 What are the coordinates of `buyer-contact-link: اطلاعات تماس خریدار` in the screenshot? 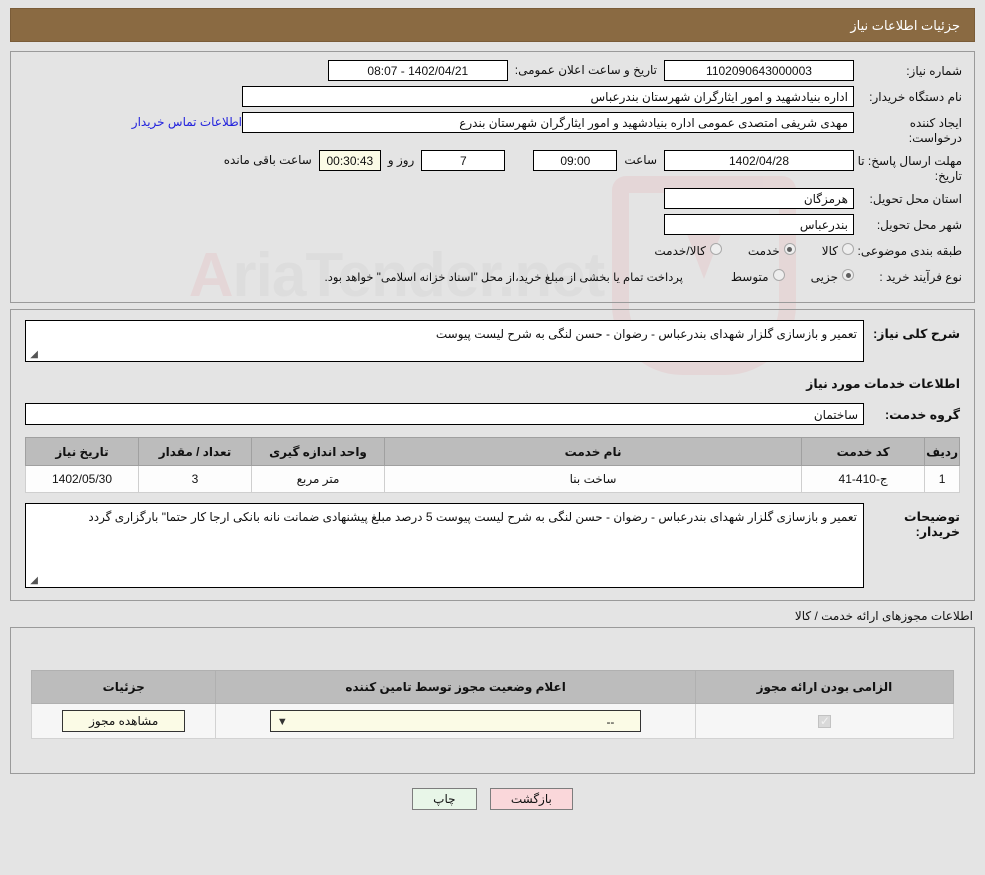 It's located at (187, 122).